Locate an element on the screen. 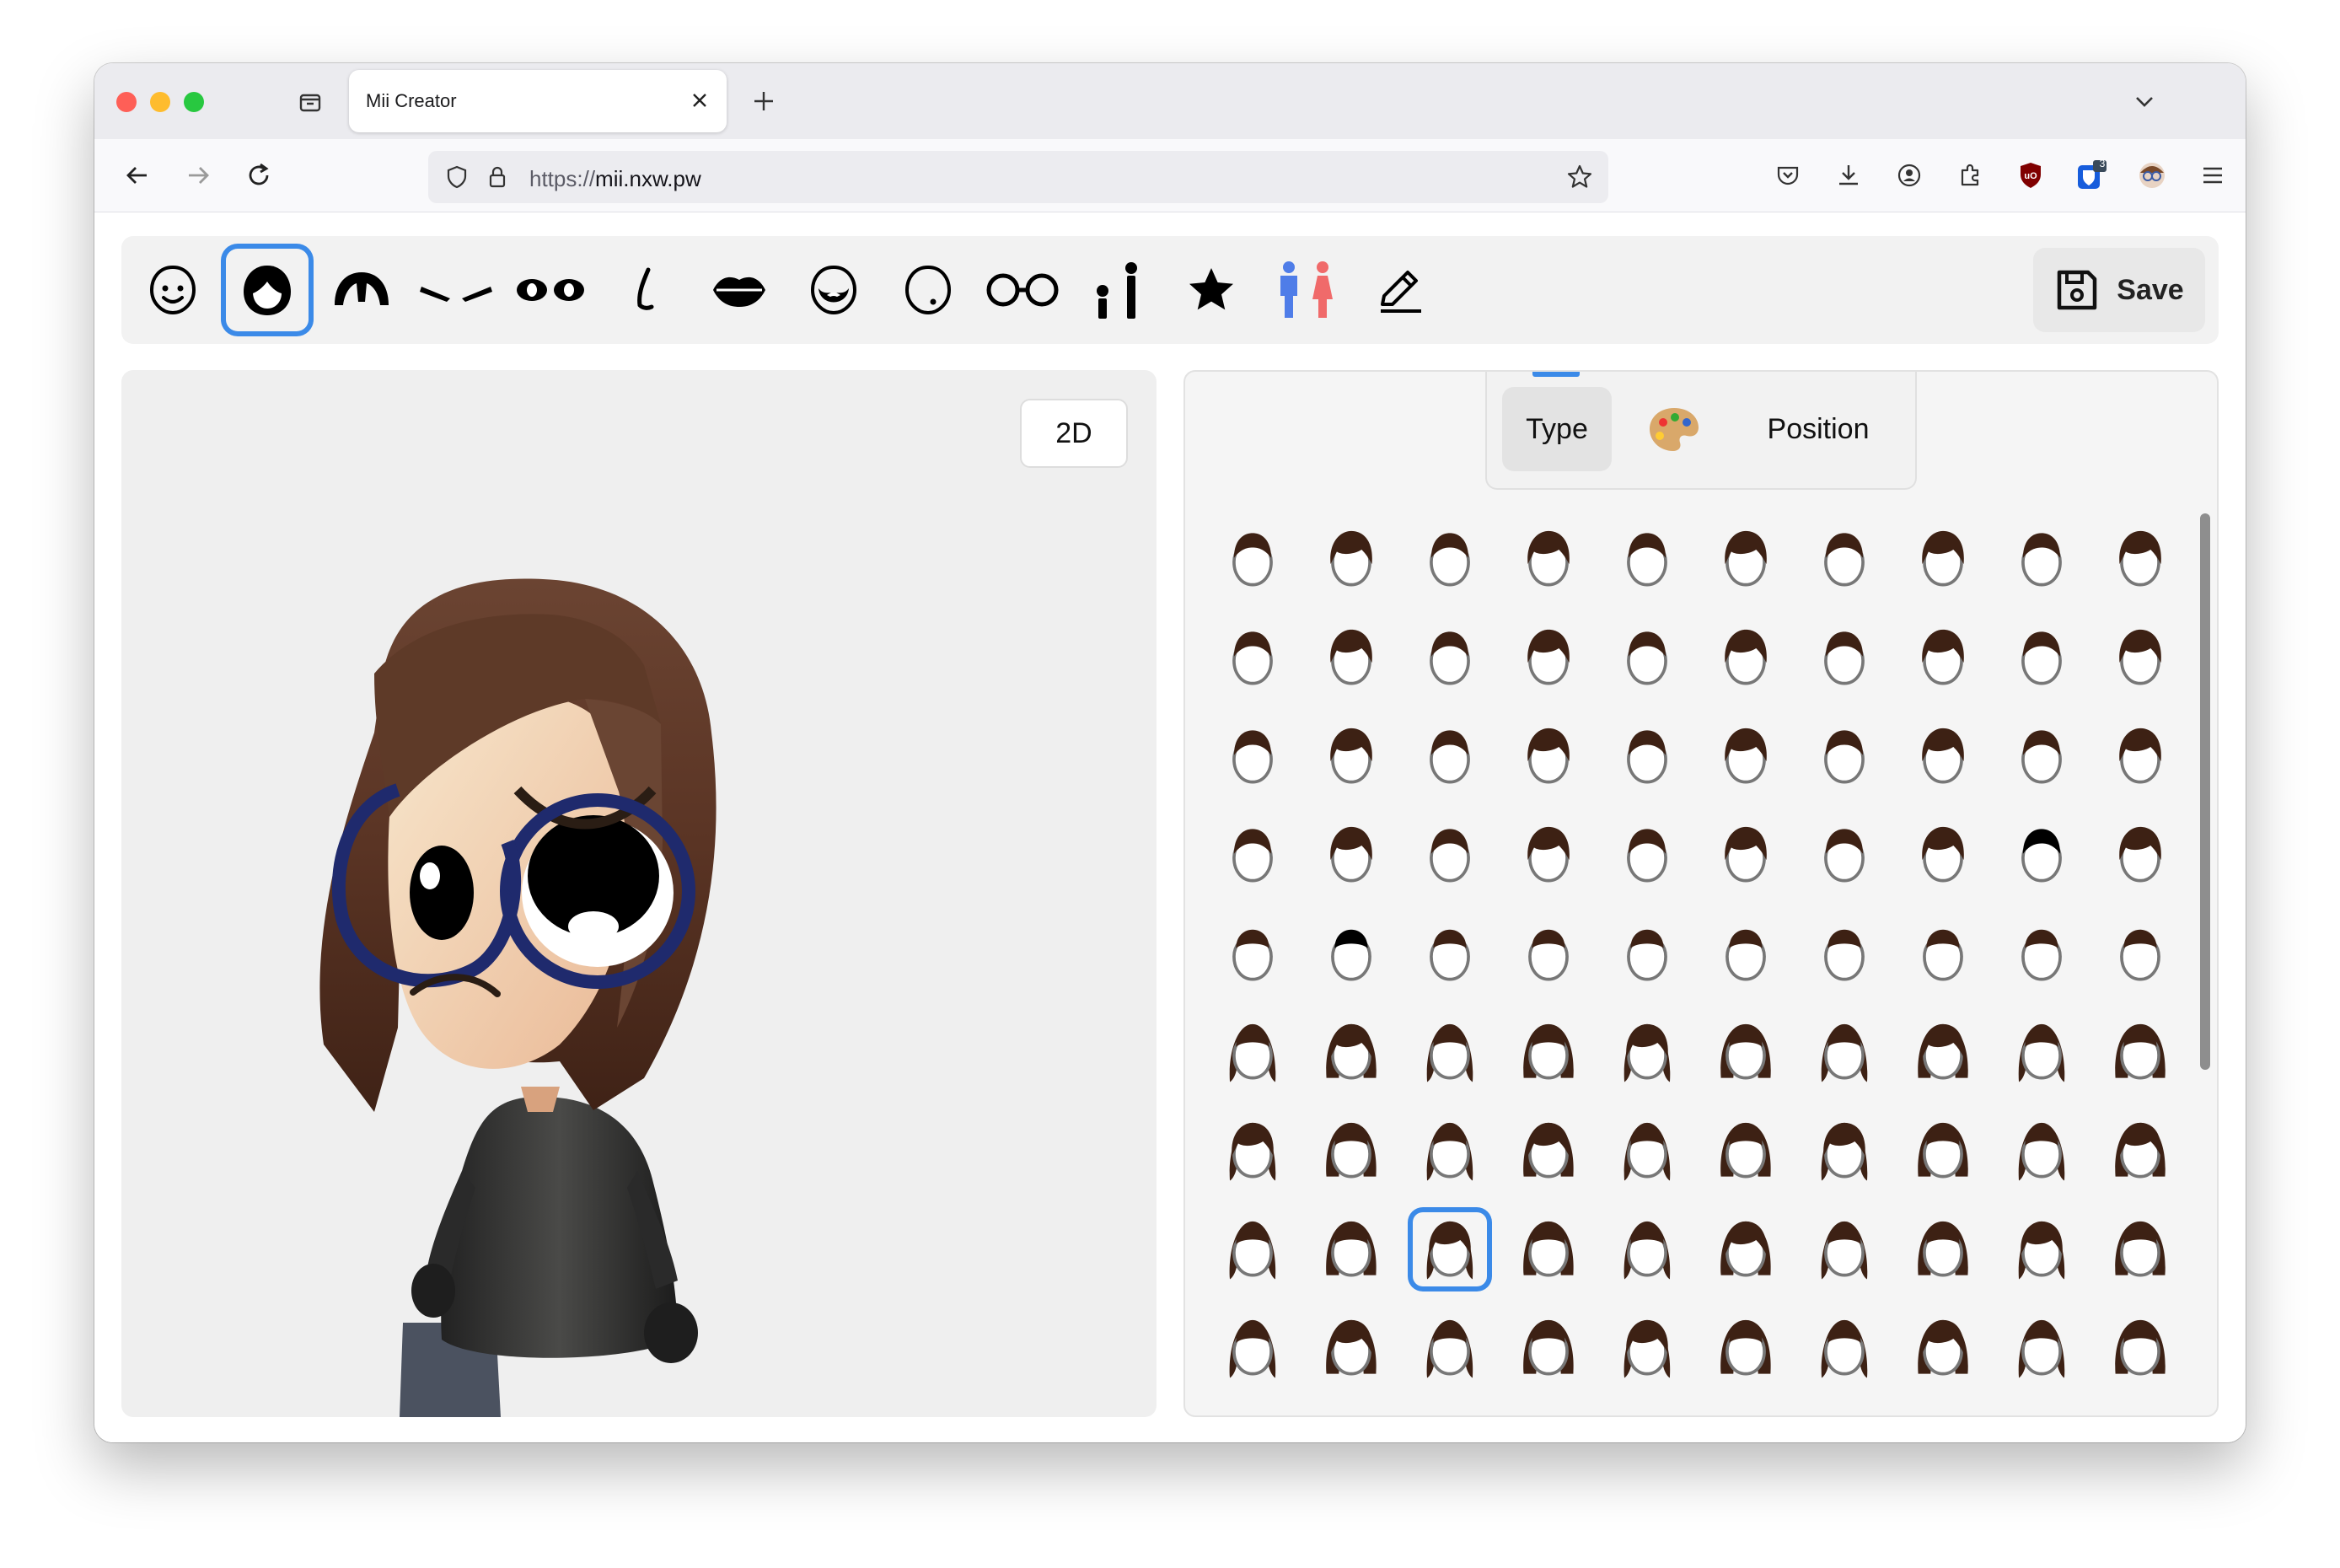 The height and width of the screenshot is (1568, 2340). face-tool-button is located at coordinates (172, 290).